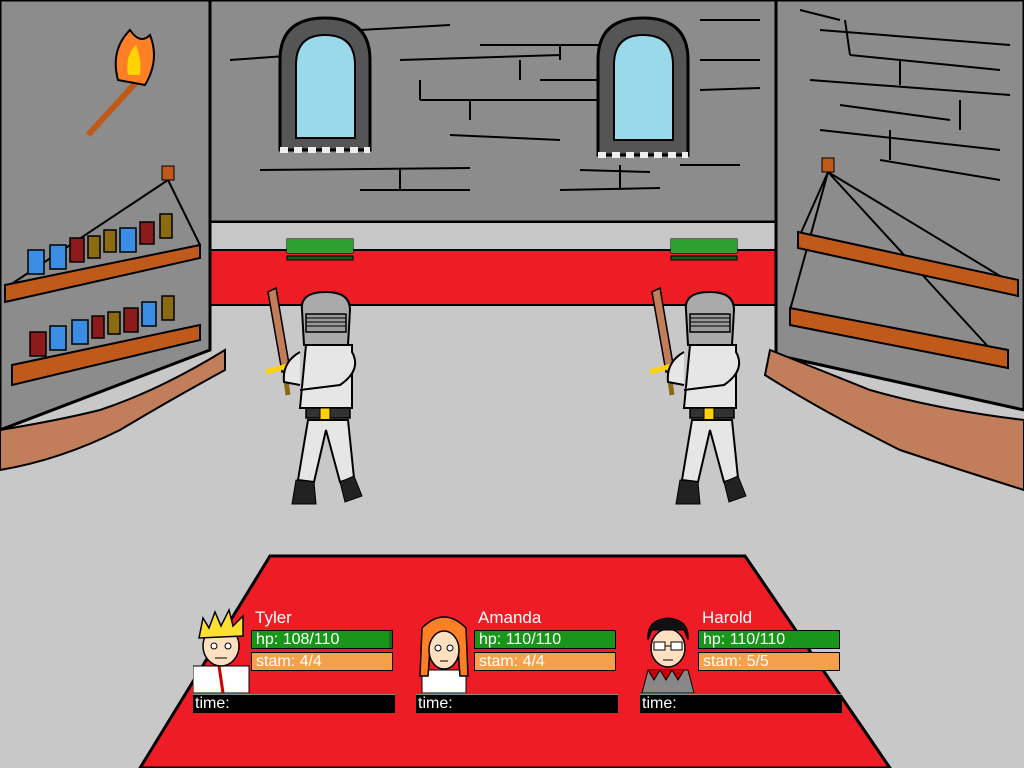 The image size is (1024, 768). I want to click on enemy-hp-bar-left, so click(320, 249).